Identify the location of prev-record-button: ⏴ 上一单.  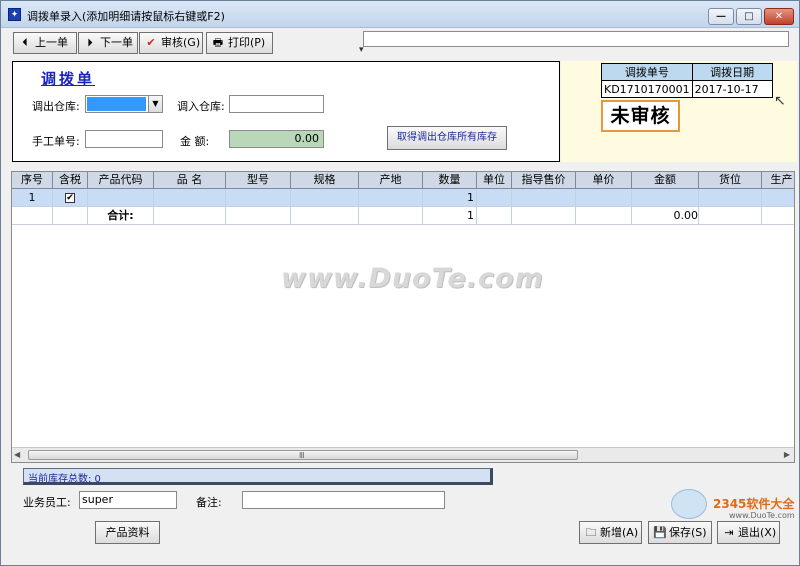
(45, 43).